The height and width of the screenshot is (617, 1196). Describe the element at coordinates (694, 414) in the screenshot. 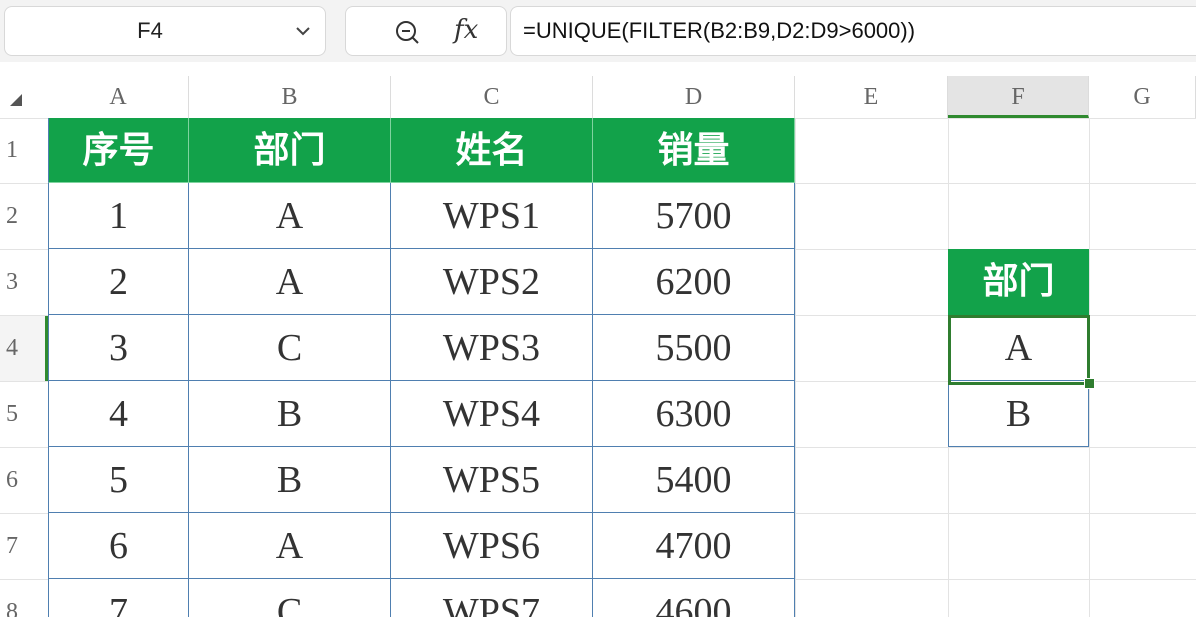

I see `table-cell: 6300` at that location.